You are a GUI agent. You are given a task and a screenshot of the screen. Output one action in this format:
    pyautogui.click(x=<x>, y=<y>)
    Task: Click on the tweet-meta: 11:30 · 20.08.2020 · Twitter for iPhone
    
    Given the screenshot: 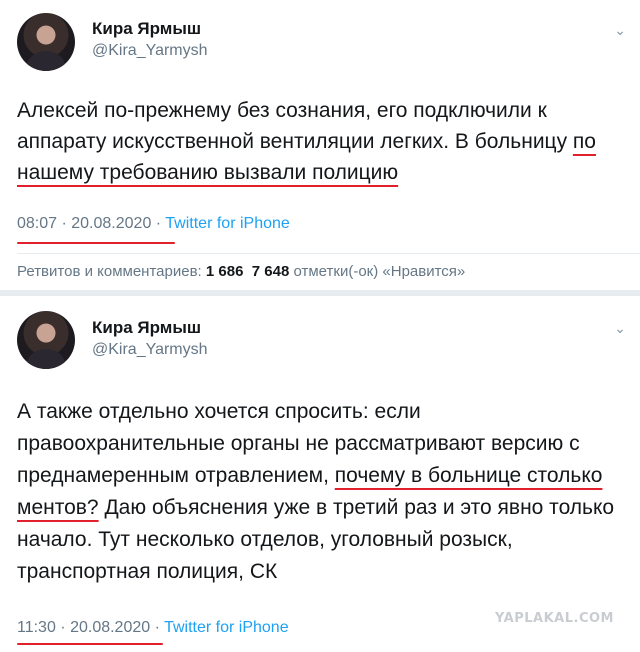 What is the action you would take?
    pyautogui.click(x=153, y=628)
    